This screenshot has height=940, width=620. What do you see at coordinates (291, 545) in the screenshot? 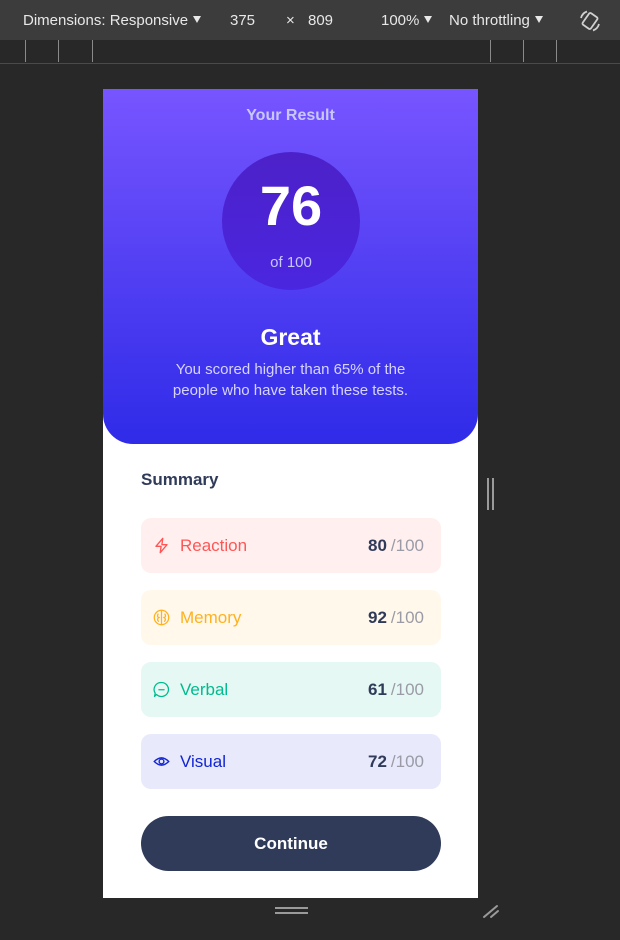
I see `summary-row-reaction: Reaction 80/100` at bounding box center [291, 545].